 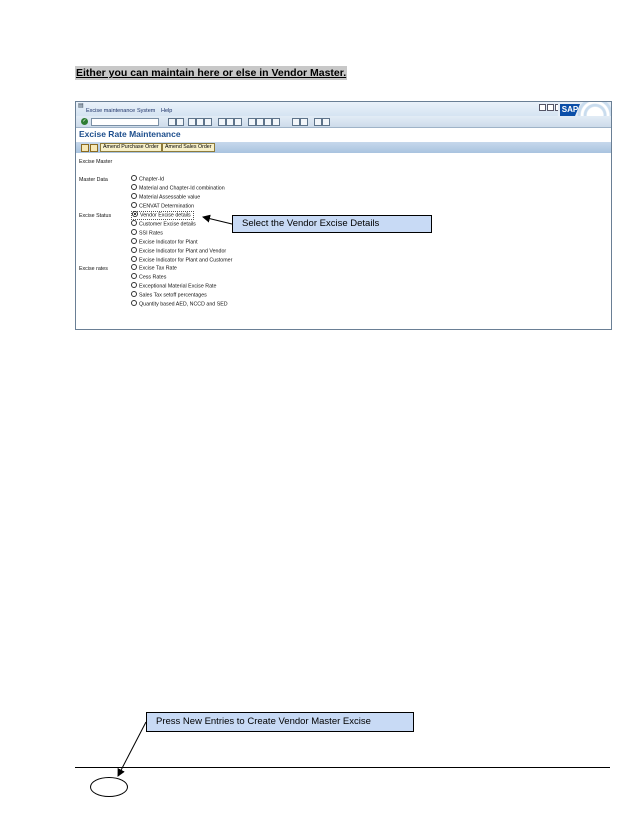 I want to click on radio-option-excise-tax-rate: Excise Tax Rate, so click(x=154, y=268).